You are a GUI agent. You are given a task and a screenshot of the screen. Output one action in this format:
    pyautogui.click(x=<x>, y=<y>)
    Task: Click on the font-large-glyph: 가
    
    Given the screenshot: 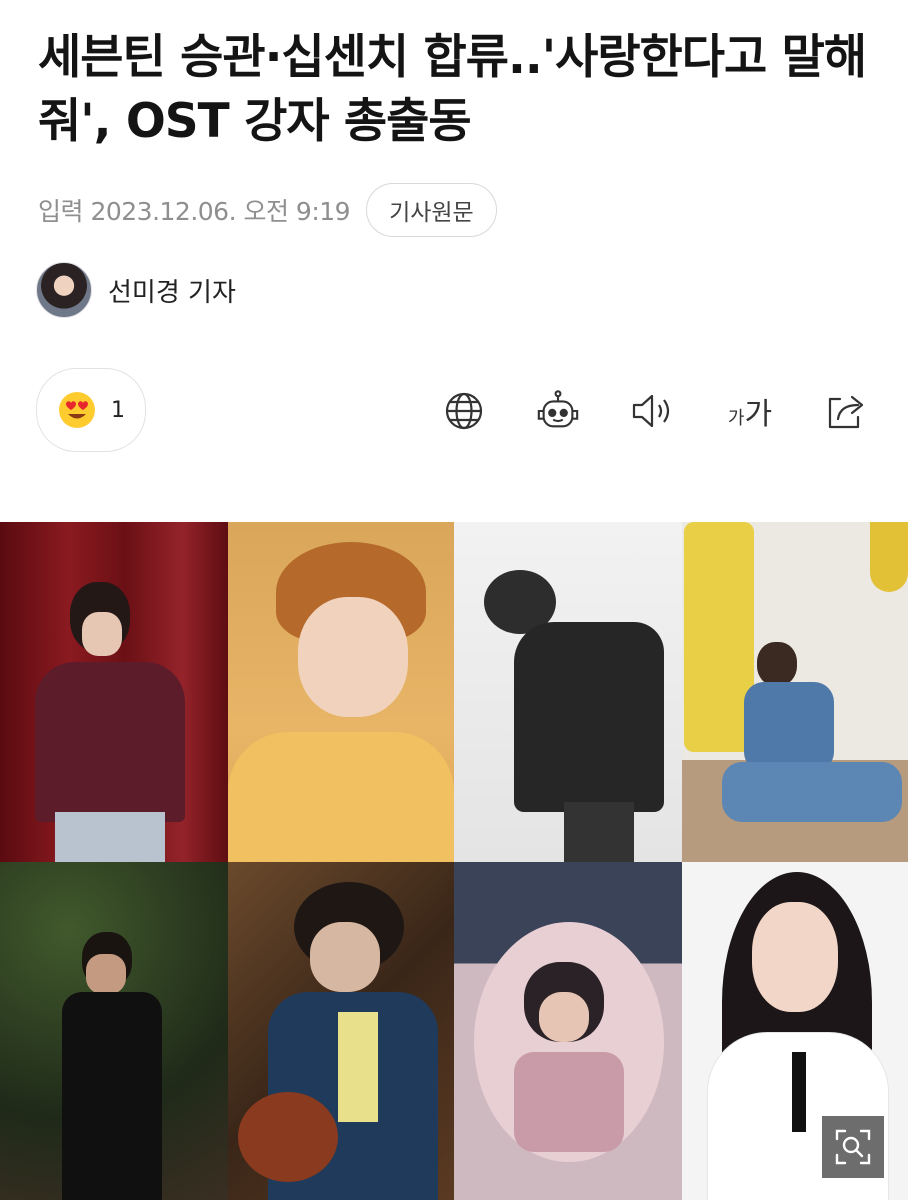 What is the action you would take?
    pyautogui.click(x=758, y=414)
    